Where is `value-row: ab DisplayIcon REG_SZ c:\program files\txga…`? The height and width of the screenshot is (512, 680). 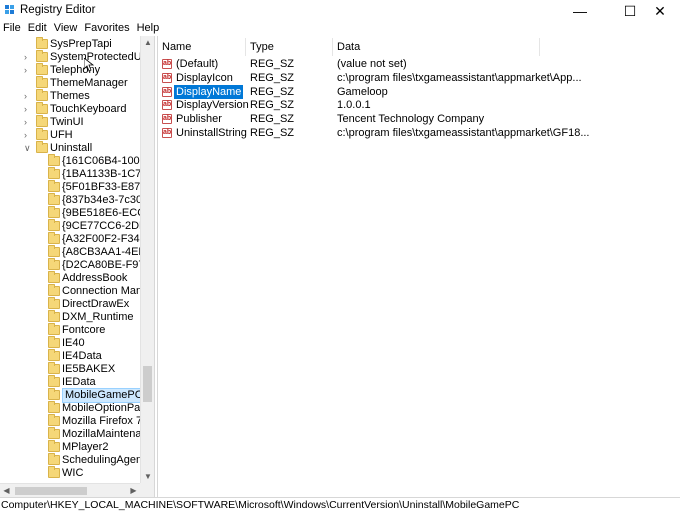
value-row: ab DisplayIcon REG_SZ c:\program files\txga… is located at coordinates (419, 78).